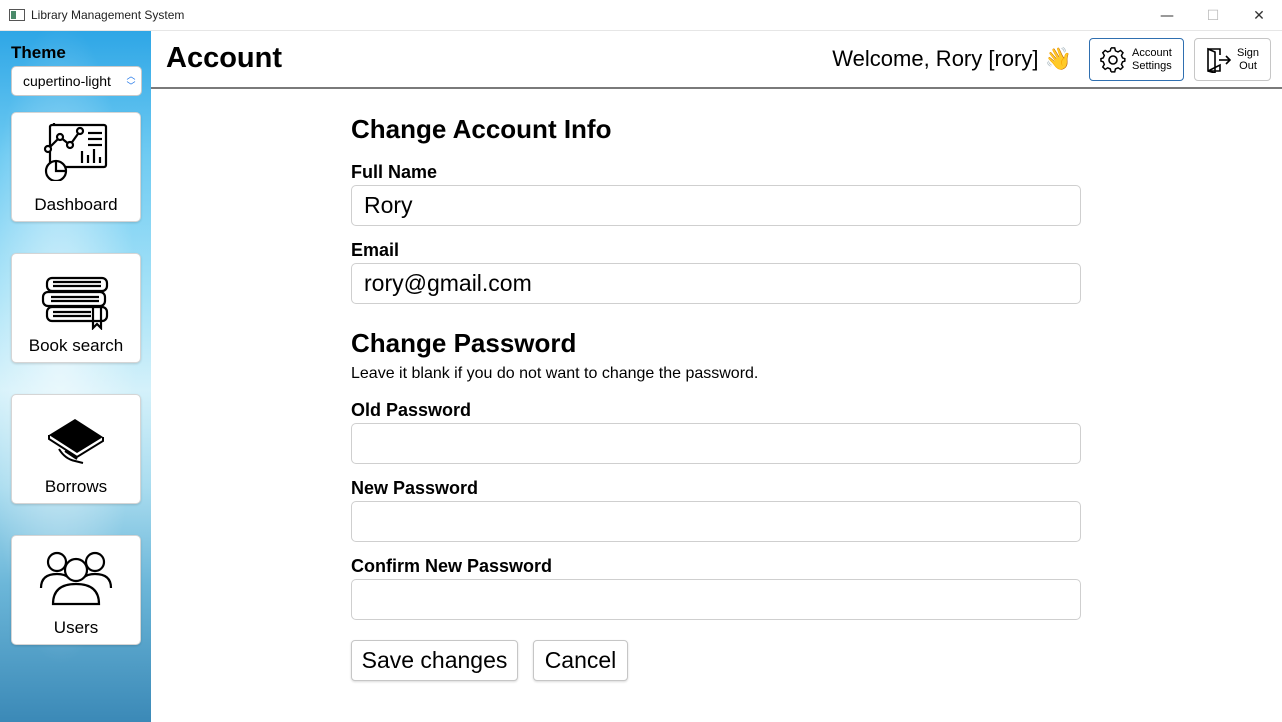 The height and width of the screenshot is (722, 1282). Describe the element at coordinates (1113, 59) in the screenshot. I see `gear-icon` at that location.